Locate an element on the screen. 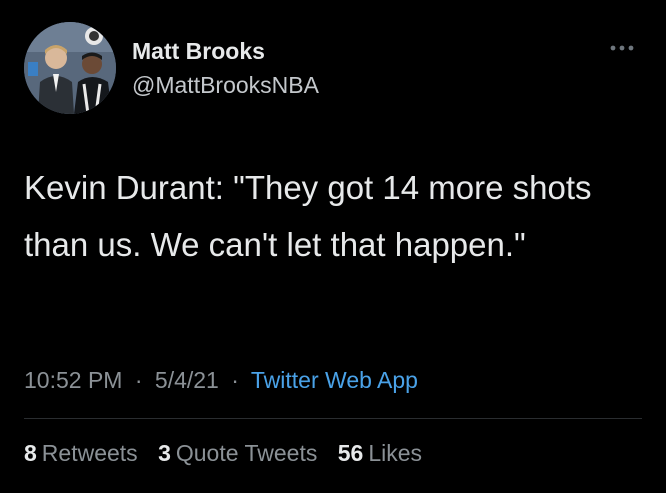 This screenshot has width=666, height=493. likes-label: Likes is located at coordinates (395, 453).